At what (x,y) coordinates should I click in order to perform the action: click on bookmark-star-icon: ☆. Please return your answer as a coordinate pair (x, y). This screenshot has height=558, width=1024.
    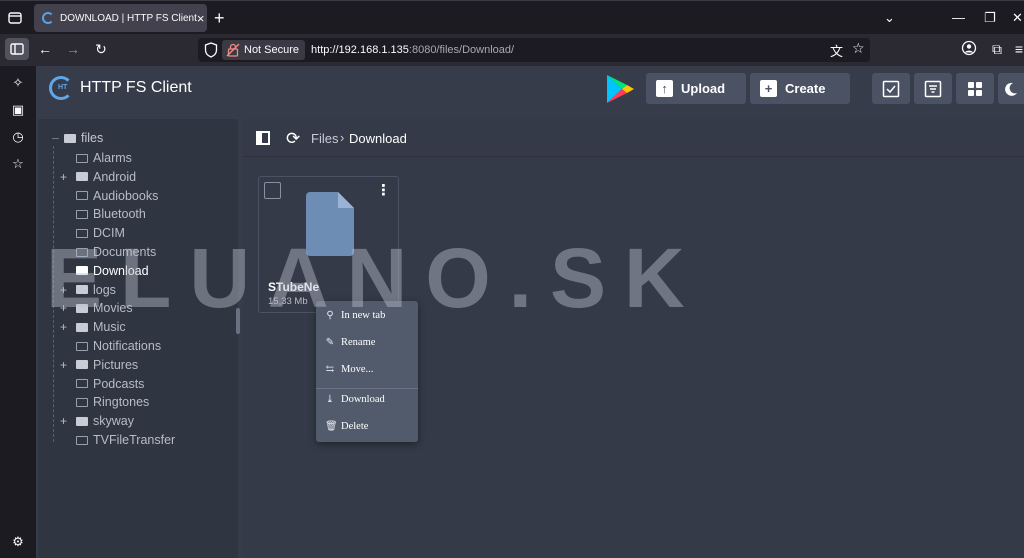
    Looking at the image, I should click on (858, 48).